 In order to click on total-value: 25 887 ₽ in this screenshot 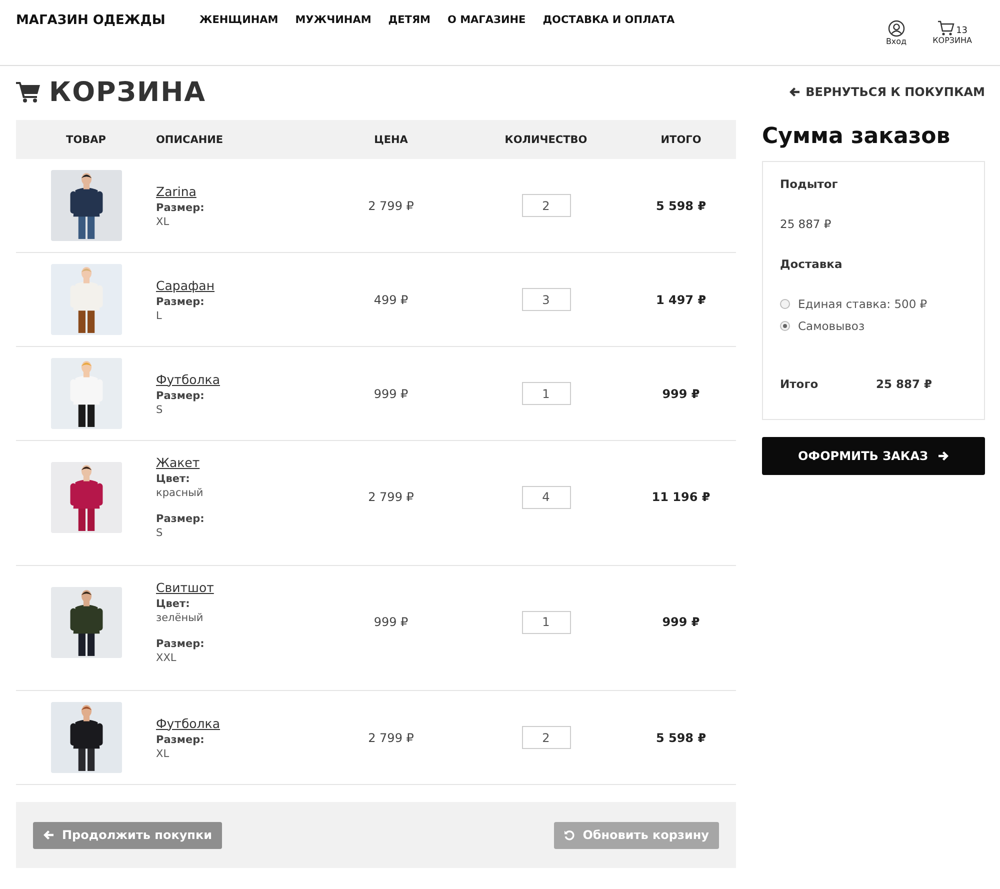, I will do `click(904, 384)`.